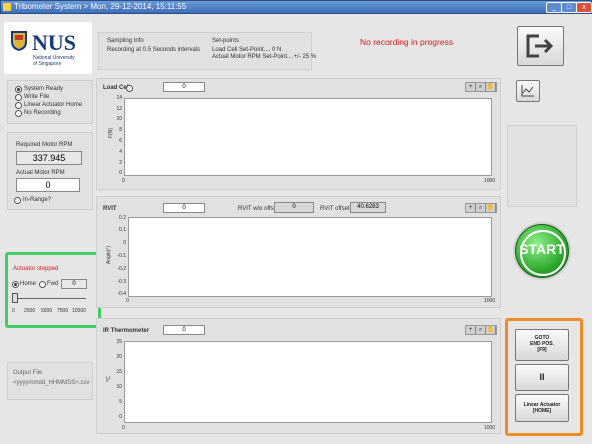 This screenshot has height=444, width=592. Describe the element at coordinates (48, 185) in the screenshot. I see `actual-rpm-value: 0` at that location.